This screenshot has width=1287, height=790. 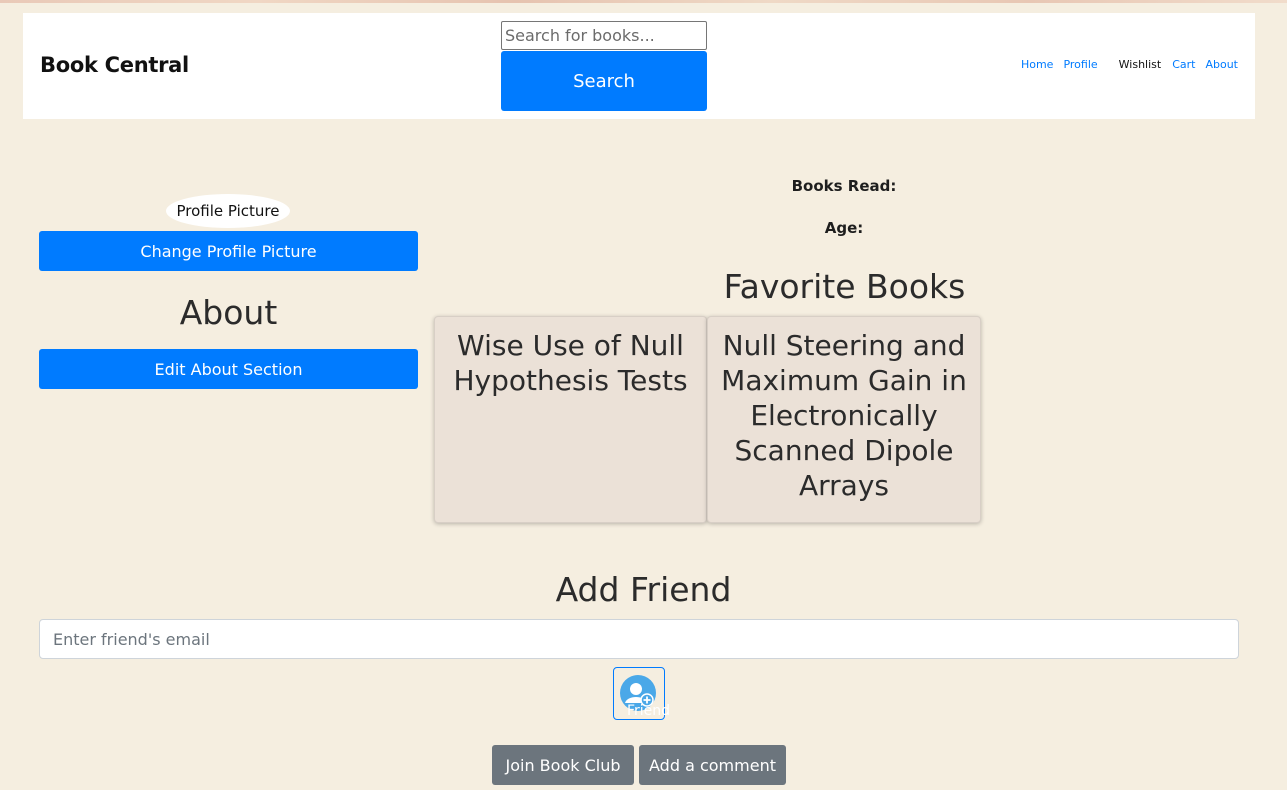 What do you see at coordinates (1221, 64) in the screenshot?
I see `nav-link-about: About` at bounding box center [1221, 64].